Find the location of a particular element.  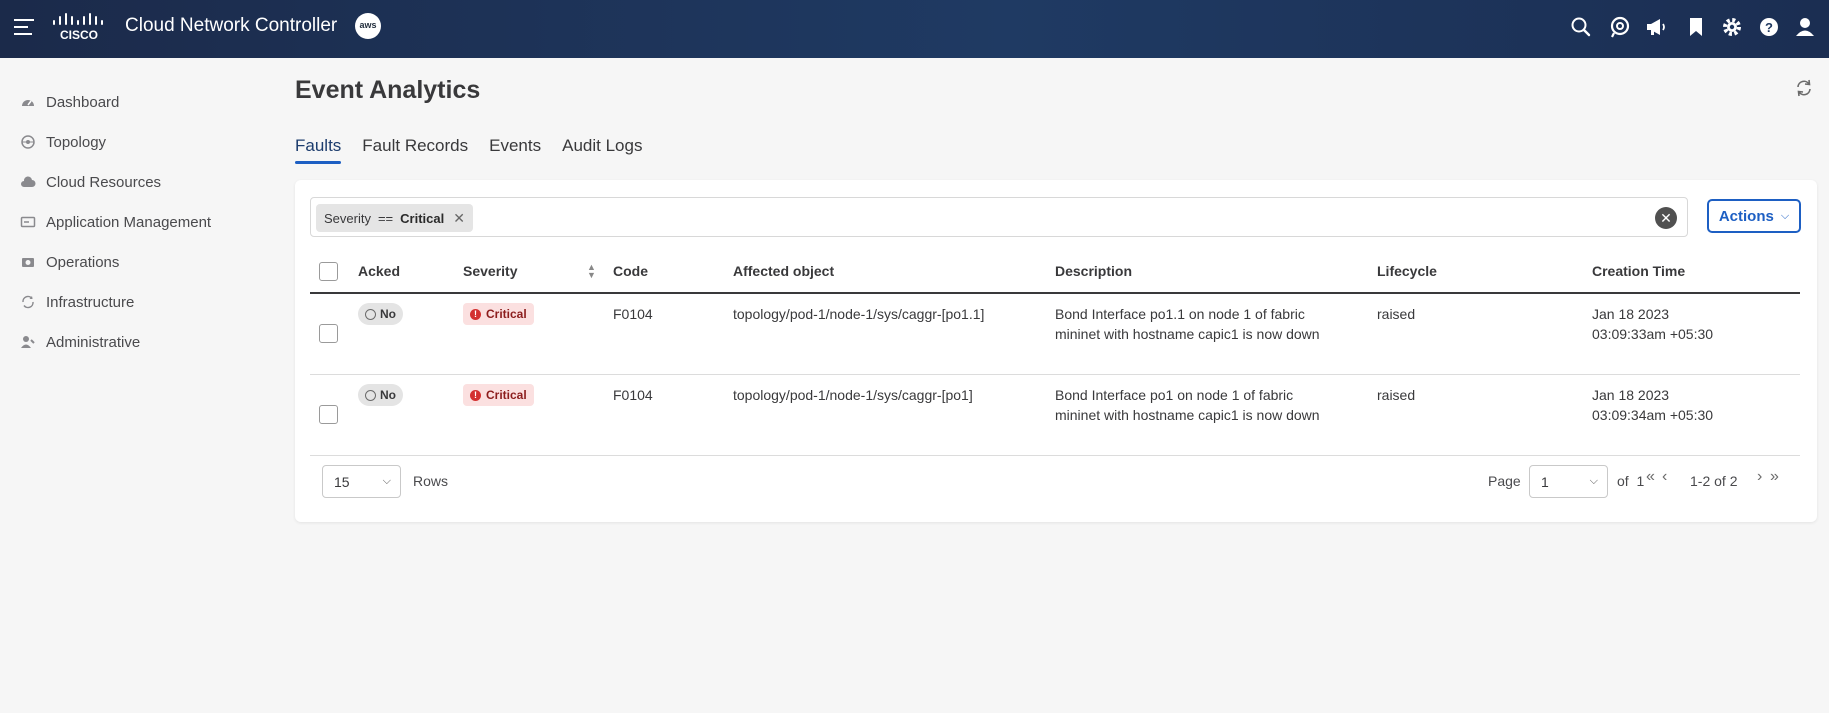

first-page-icon: « is located at coordinates (1650, 477).